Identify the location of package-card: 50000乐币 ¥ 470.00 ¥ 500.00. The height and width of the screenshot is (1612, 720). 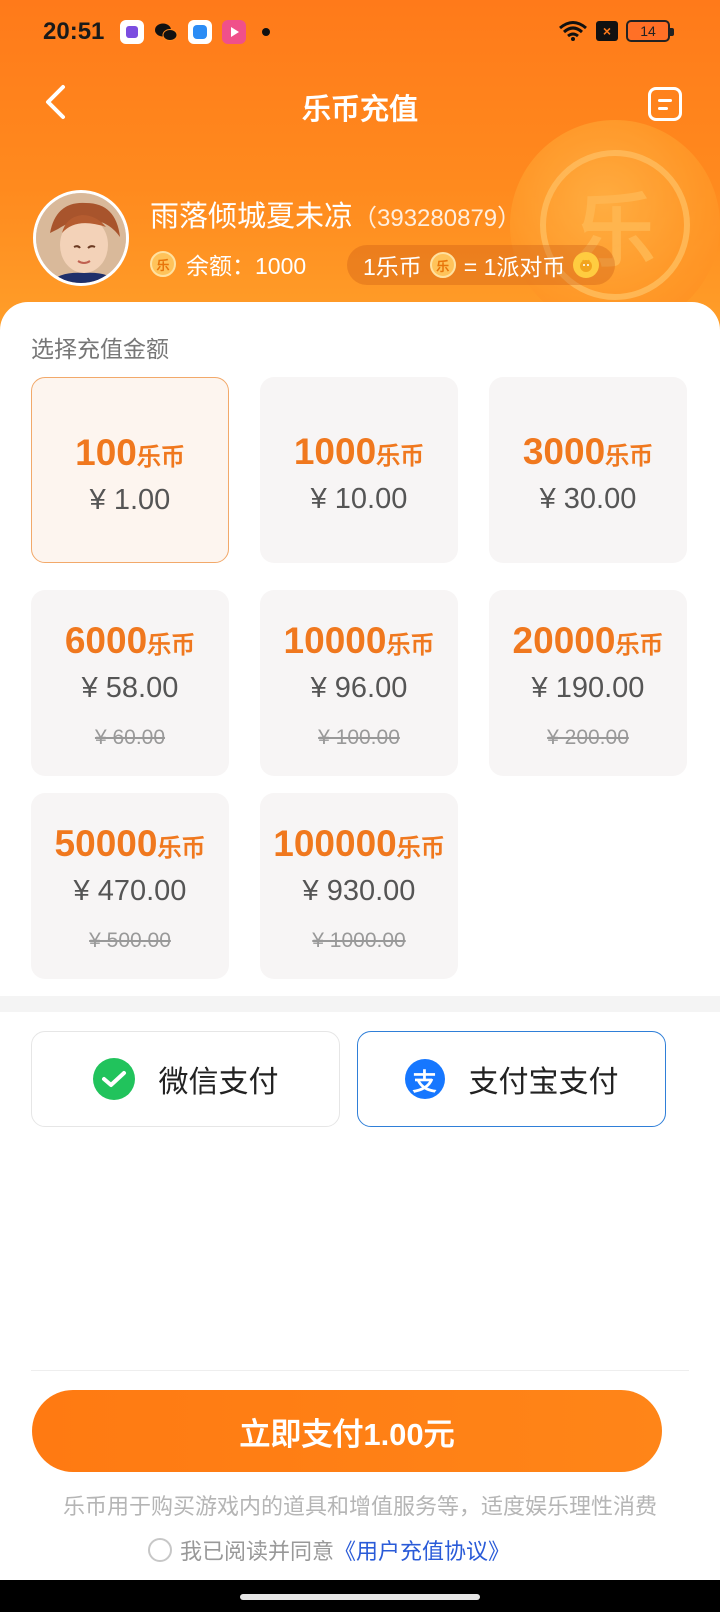
(130, 886).